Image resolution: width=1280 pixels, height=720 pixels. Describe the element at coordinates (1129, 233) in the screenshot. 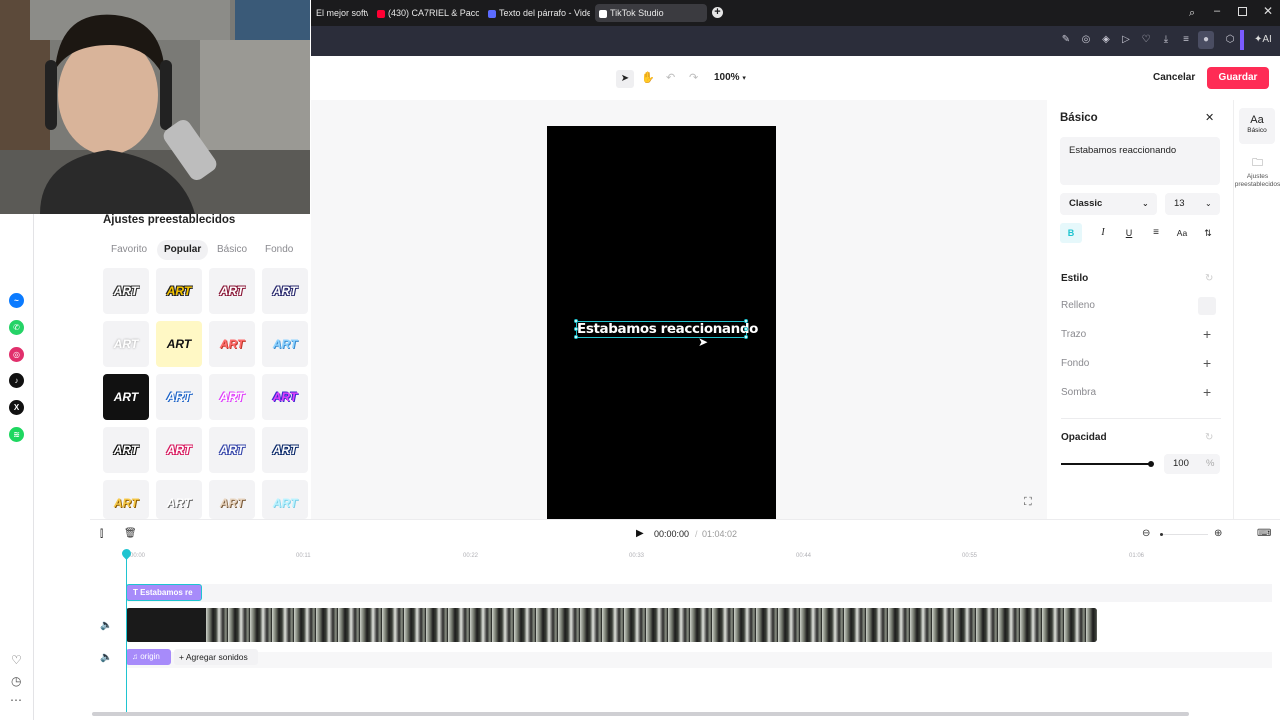

I see `underline-button: U` at that location.